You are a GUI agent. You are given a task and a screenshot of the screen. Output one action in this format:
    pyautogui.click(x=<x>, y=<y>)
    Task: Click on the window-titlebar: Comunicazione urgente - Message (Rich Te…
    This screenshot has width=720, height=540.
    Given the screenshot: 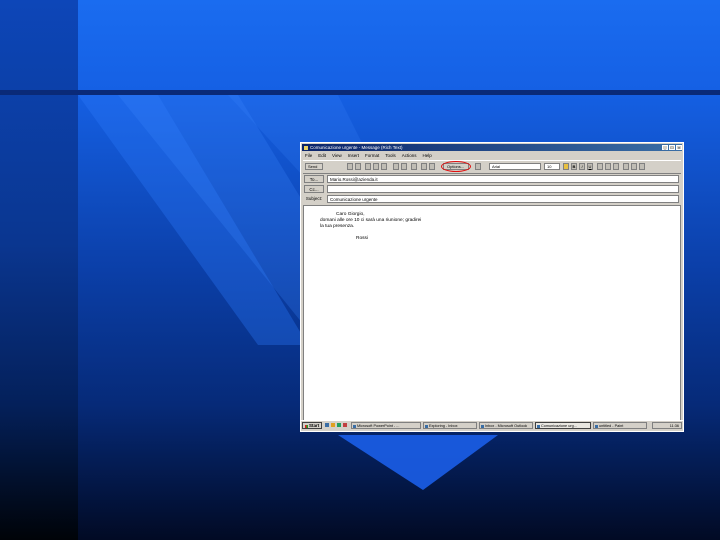 What is the action you would take?
    pyautogui.click(x=492, y=147)
    